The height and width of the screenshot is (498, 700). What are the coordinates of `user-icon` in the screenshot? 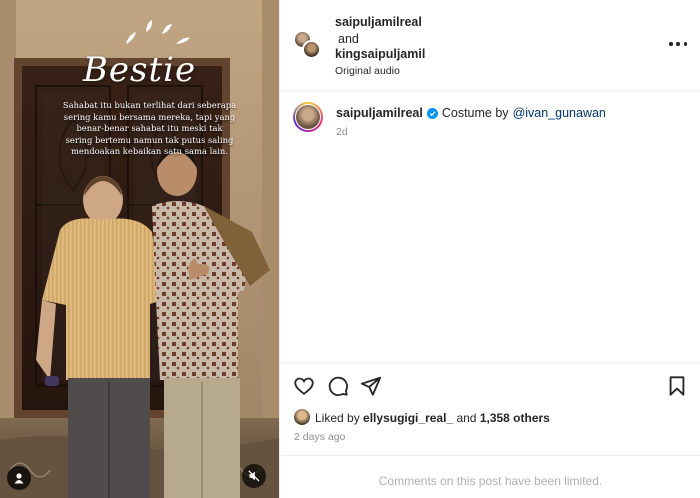 It's located at (19, 478).